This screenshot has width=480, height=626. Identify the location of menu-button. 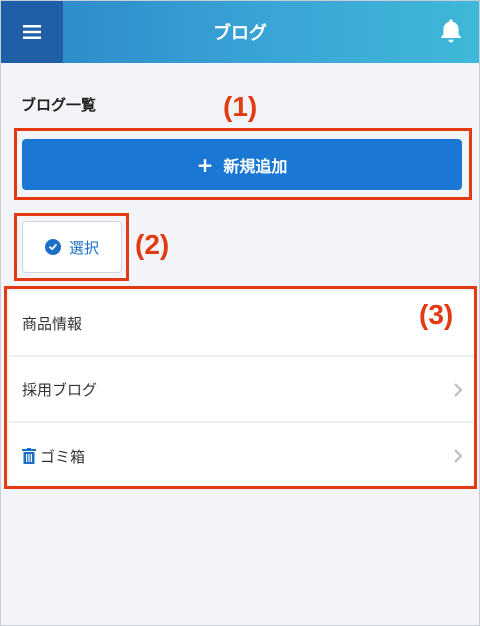
(32, 32).